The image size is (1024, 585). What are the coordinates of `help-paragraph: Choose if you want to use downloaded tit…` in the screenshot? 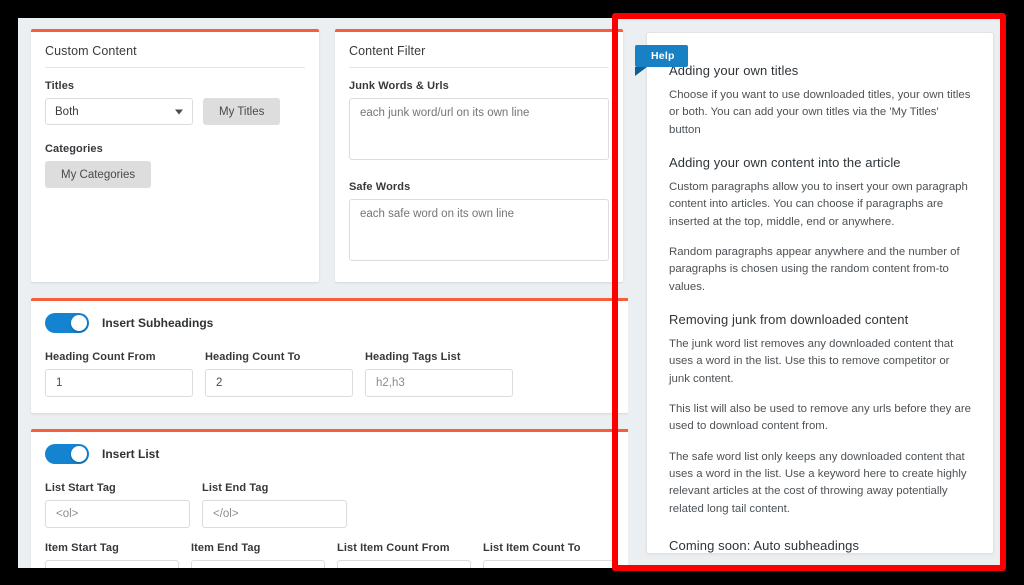 It's located at (820, 112).